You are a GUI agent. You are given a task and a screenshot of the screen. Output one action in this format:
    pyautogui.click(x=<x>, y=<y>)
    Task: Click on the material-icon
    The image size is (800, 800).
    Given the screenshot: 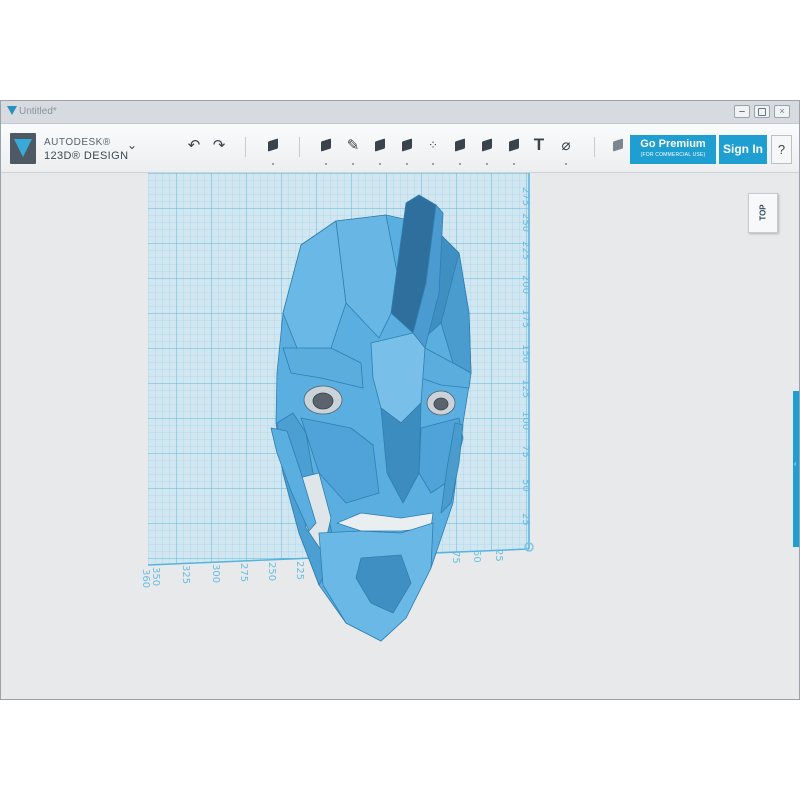 What is the action you would take?
    pyautogui.click(x=618, y=145)
    